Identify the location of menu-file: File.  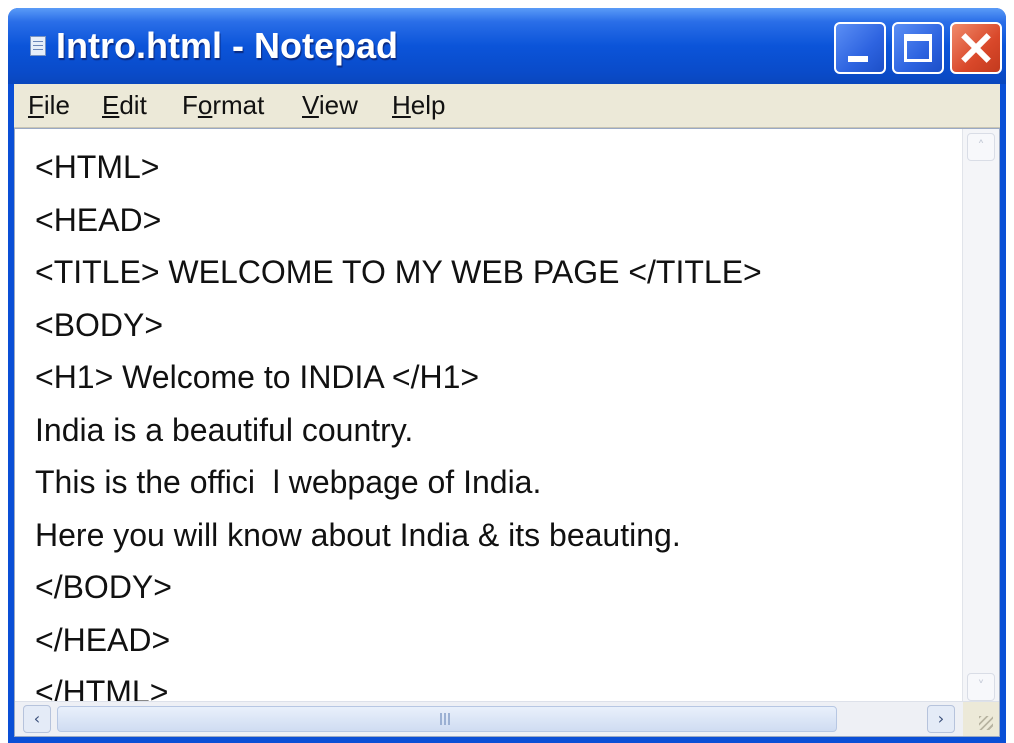
(49, 105).